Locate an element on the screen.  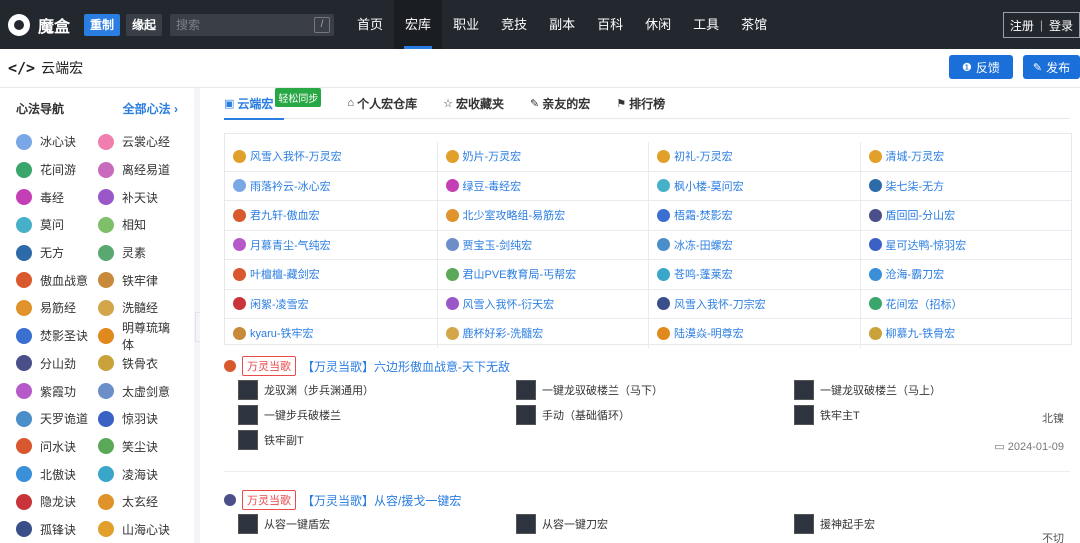
cloud-macro-link: 月慕青尘-气纯宏 is located at coordinates (331, 245).